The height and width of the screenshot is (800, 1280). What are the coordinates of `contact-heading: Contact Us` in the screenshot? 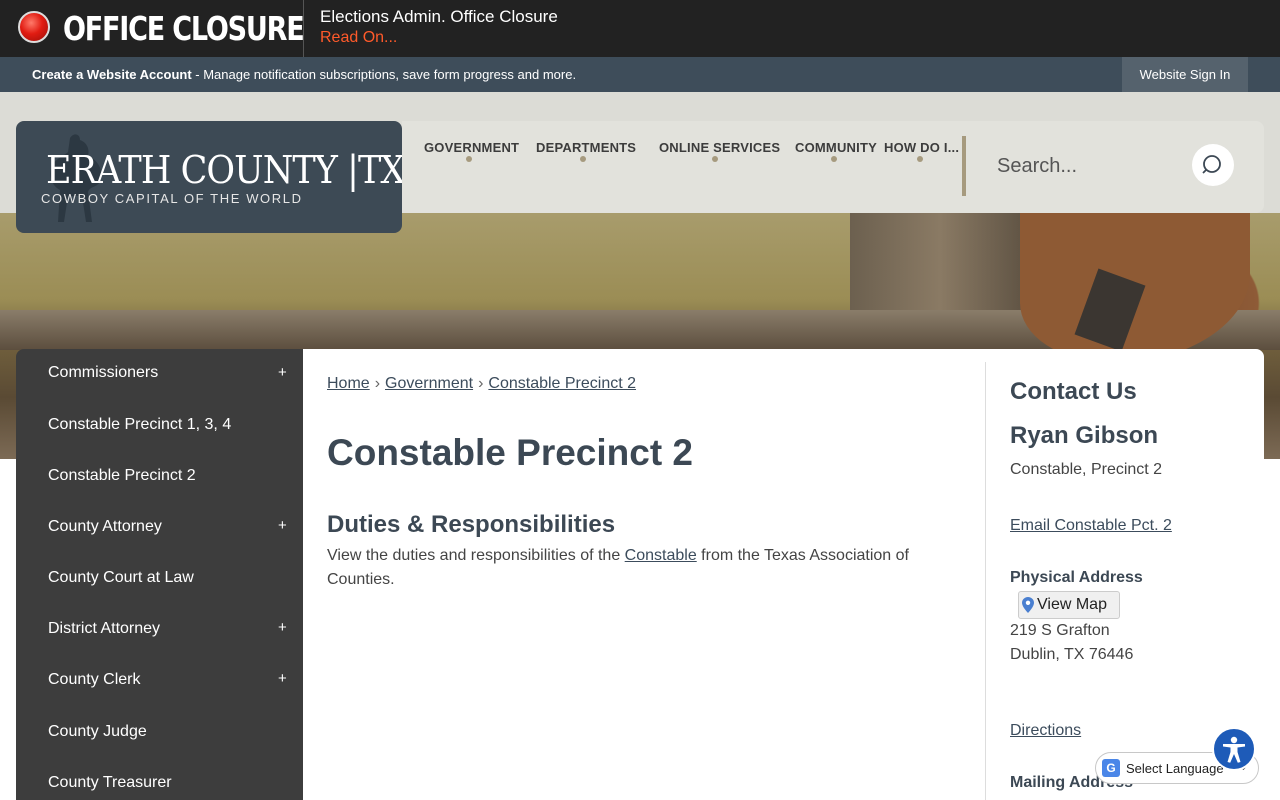 It's located at (1073, 391).